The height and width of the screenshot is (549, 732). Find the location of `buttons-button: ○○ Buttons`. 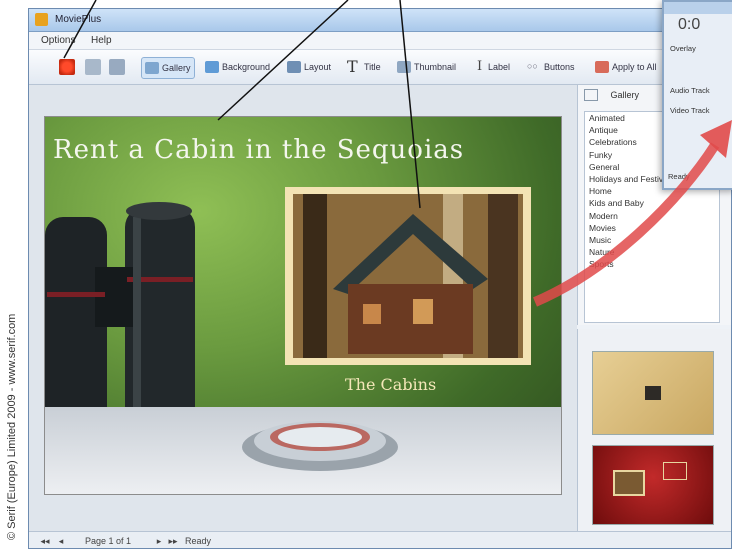

buttons-button: ○○ Buttons is located at coordinates (551, 67).